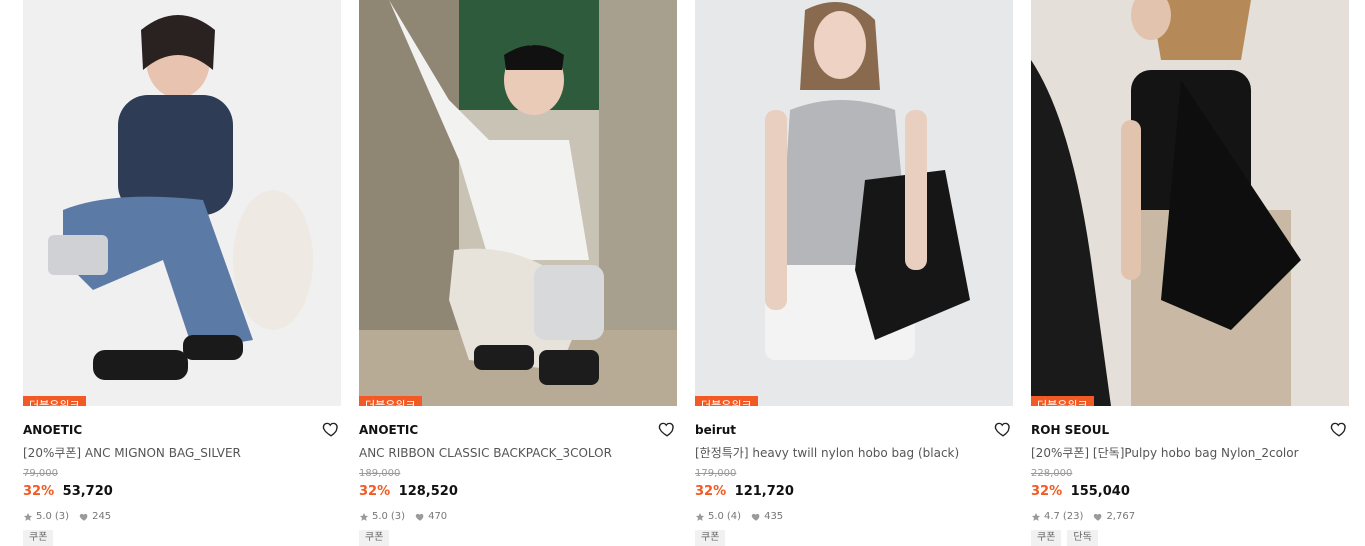 The image size is (1365, 546). What do you see at coordinates (518, 517) in the screenshot?
I see `product-stats: 5.0 (3) 470` at bounding box center [518, 517].